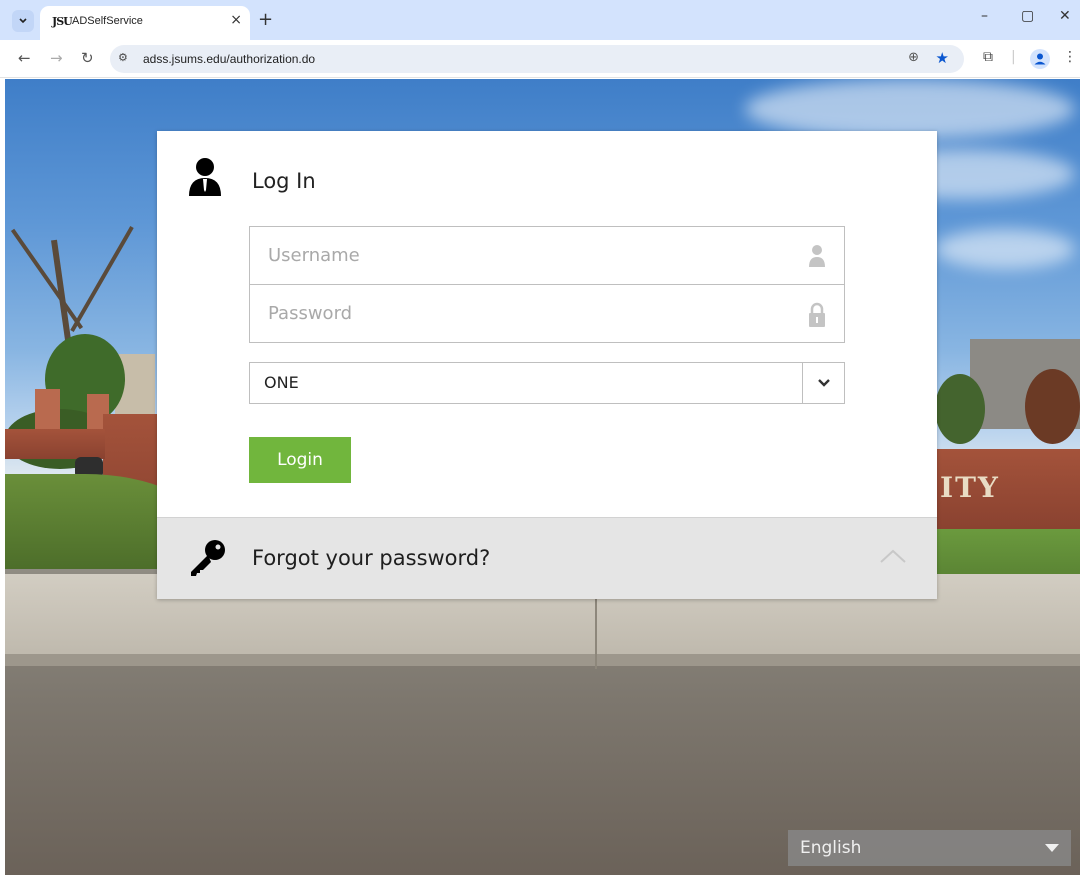  I want to click on url-text: adss.jsums.edu/authorization.do, so click(229, 59).